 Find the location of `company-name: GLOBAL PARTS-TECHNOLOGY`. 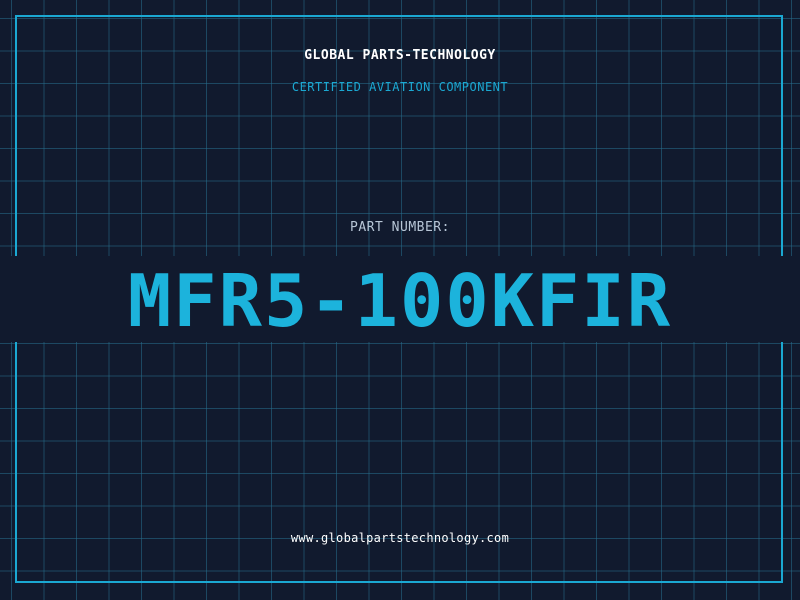

company-name: GLOBAL PARTS-TECHNOLOGY is located at coordinates (400, 55).